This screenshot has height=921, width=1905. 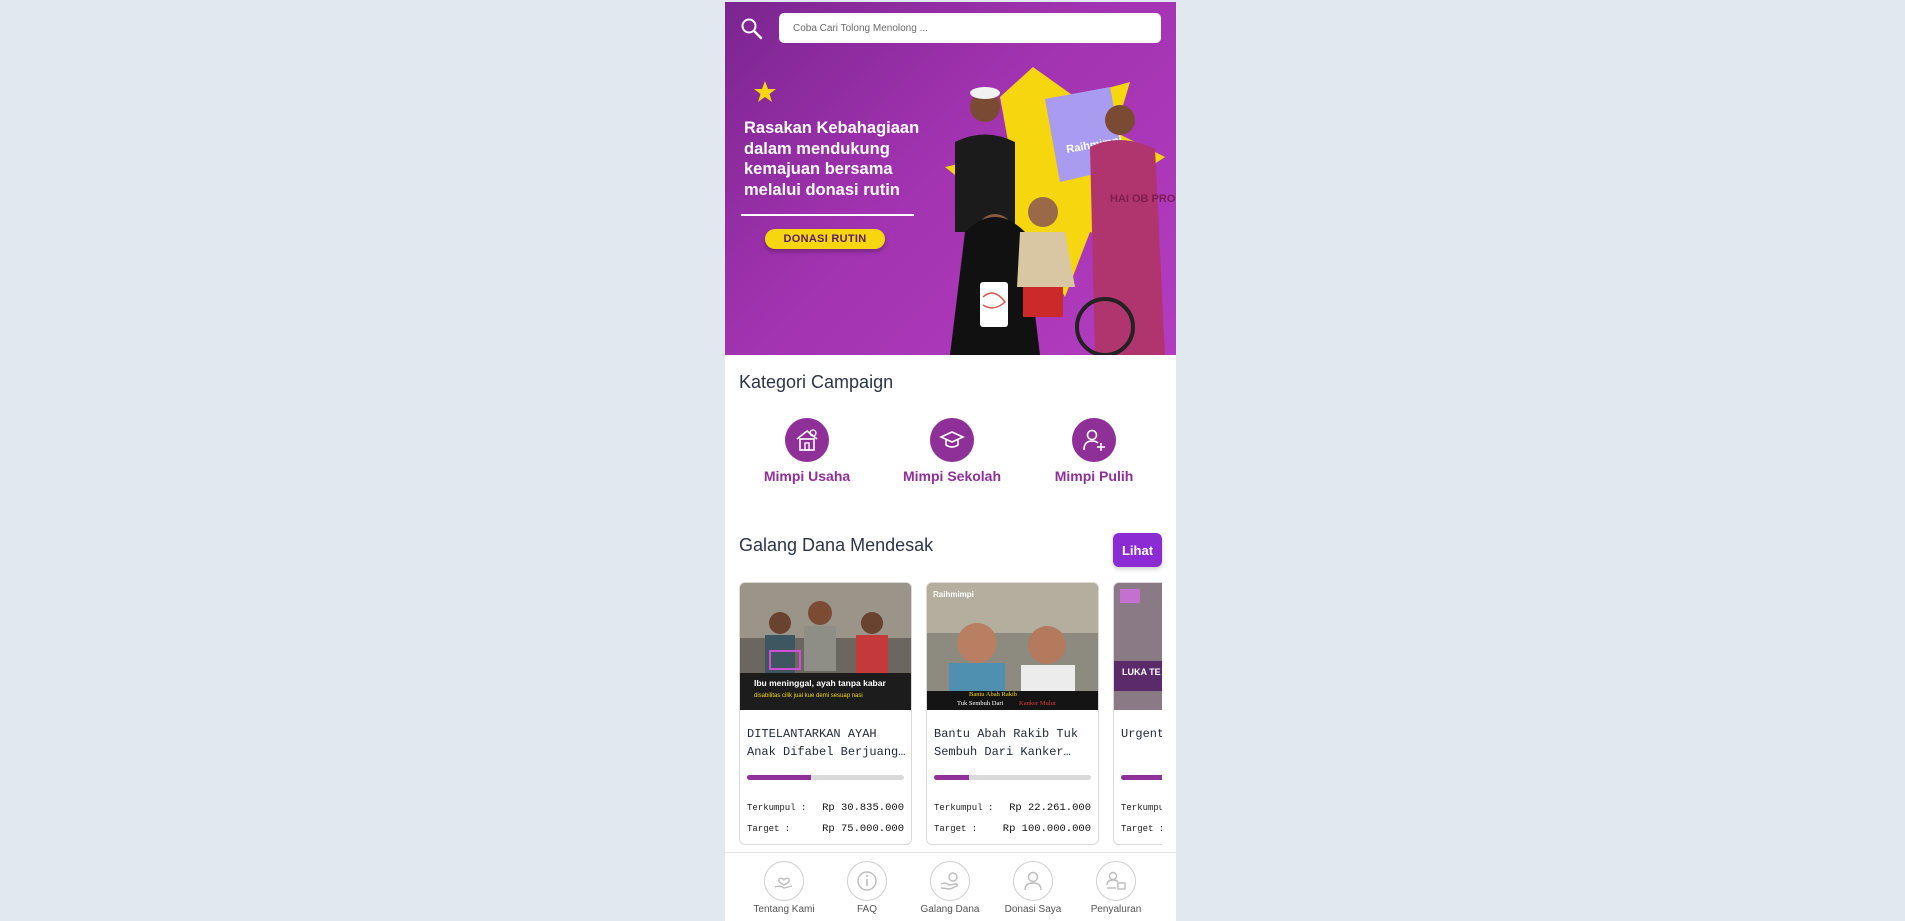 What do you see at coordinates (1141, 672) in the screenshot?
I see `image-caption: LUKA TE` at bounding box center [1141, 672].